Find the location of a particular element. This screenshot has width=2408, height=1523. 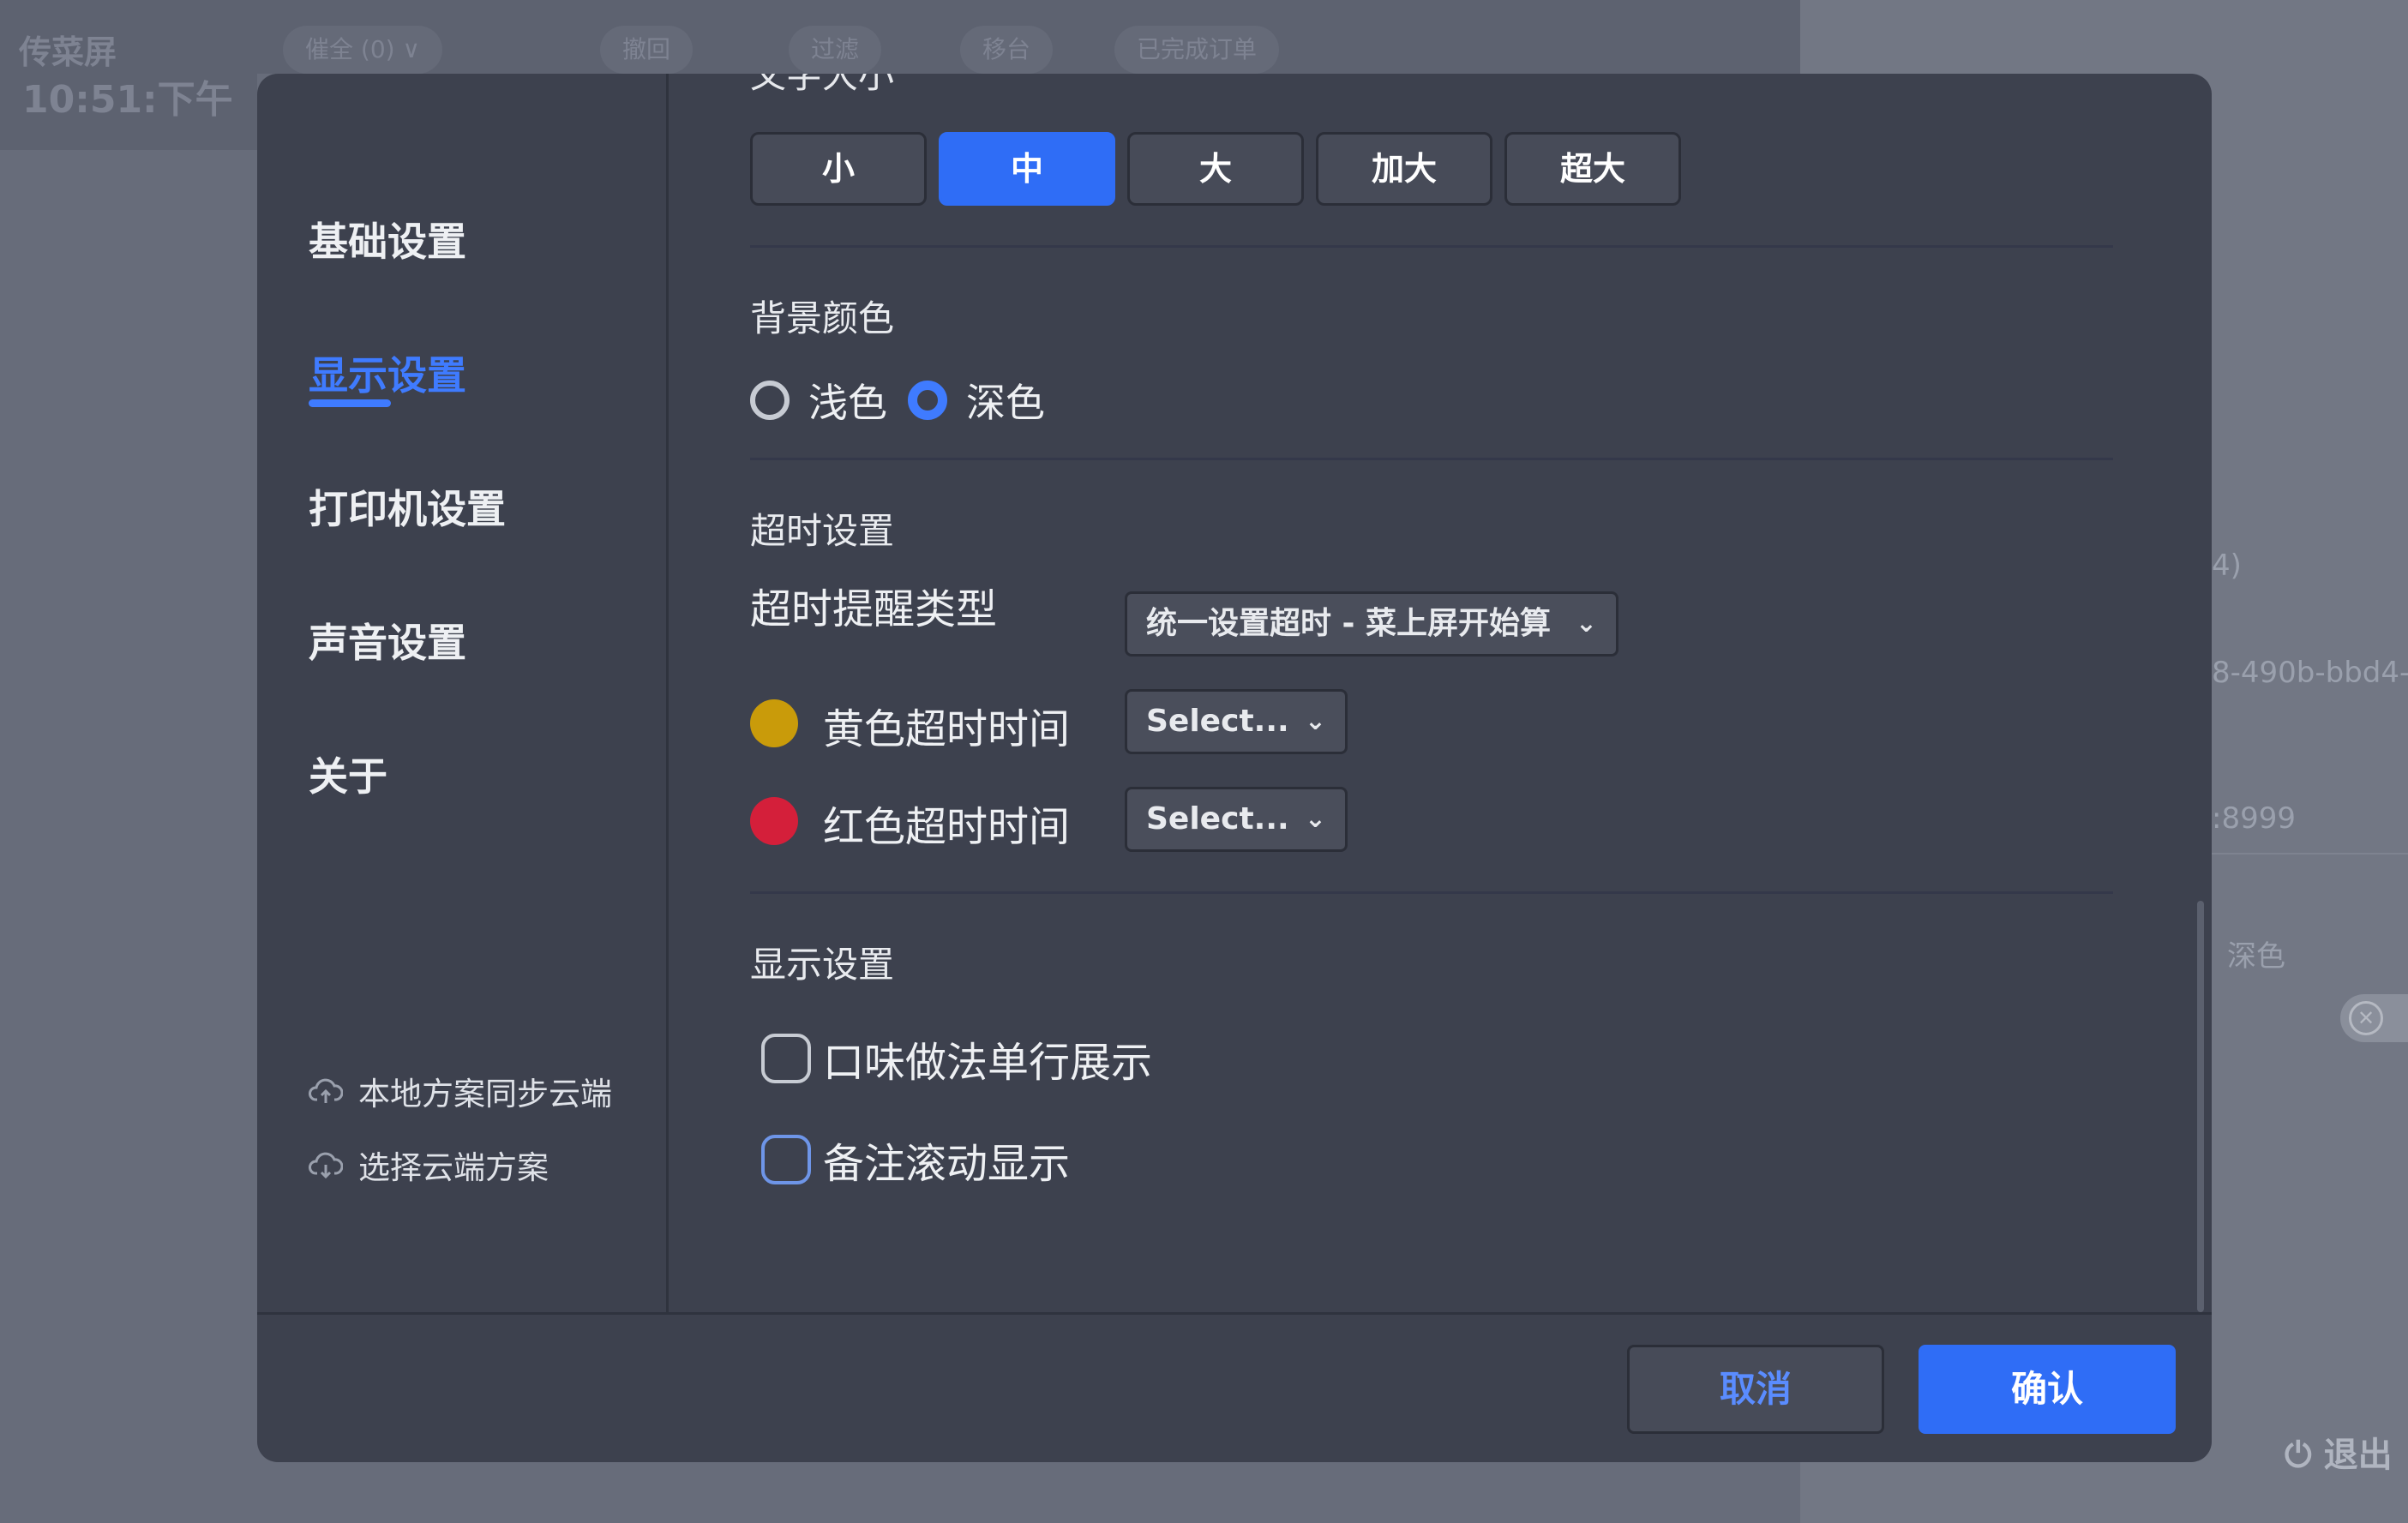

font-size-title: 文字大小 is located at coordinates (823, 85).